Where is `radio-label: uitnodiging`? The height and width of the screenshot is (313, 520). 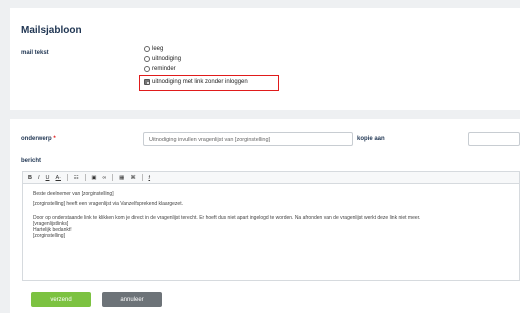 radio-label: uitnodiging is located at coordinates (167, 59).